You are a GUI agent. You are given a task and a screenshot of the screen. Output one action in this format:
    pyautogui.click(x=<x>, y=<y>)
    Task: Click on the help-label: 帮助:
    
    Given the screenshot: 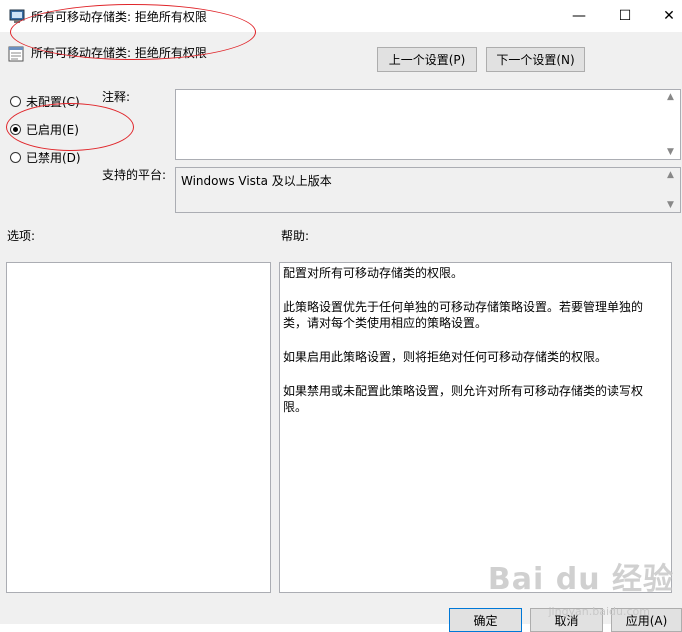 What is the action you would take?
    pyautogui.click(x=295, y=236)
    